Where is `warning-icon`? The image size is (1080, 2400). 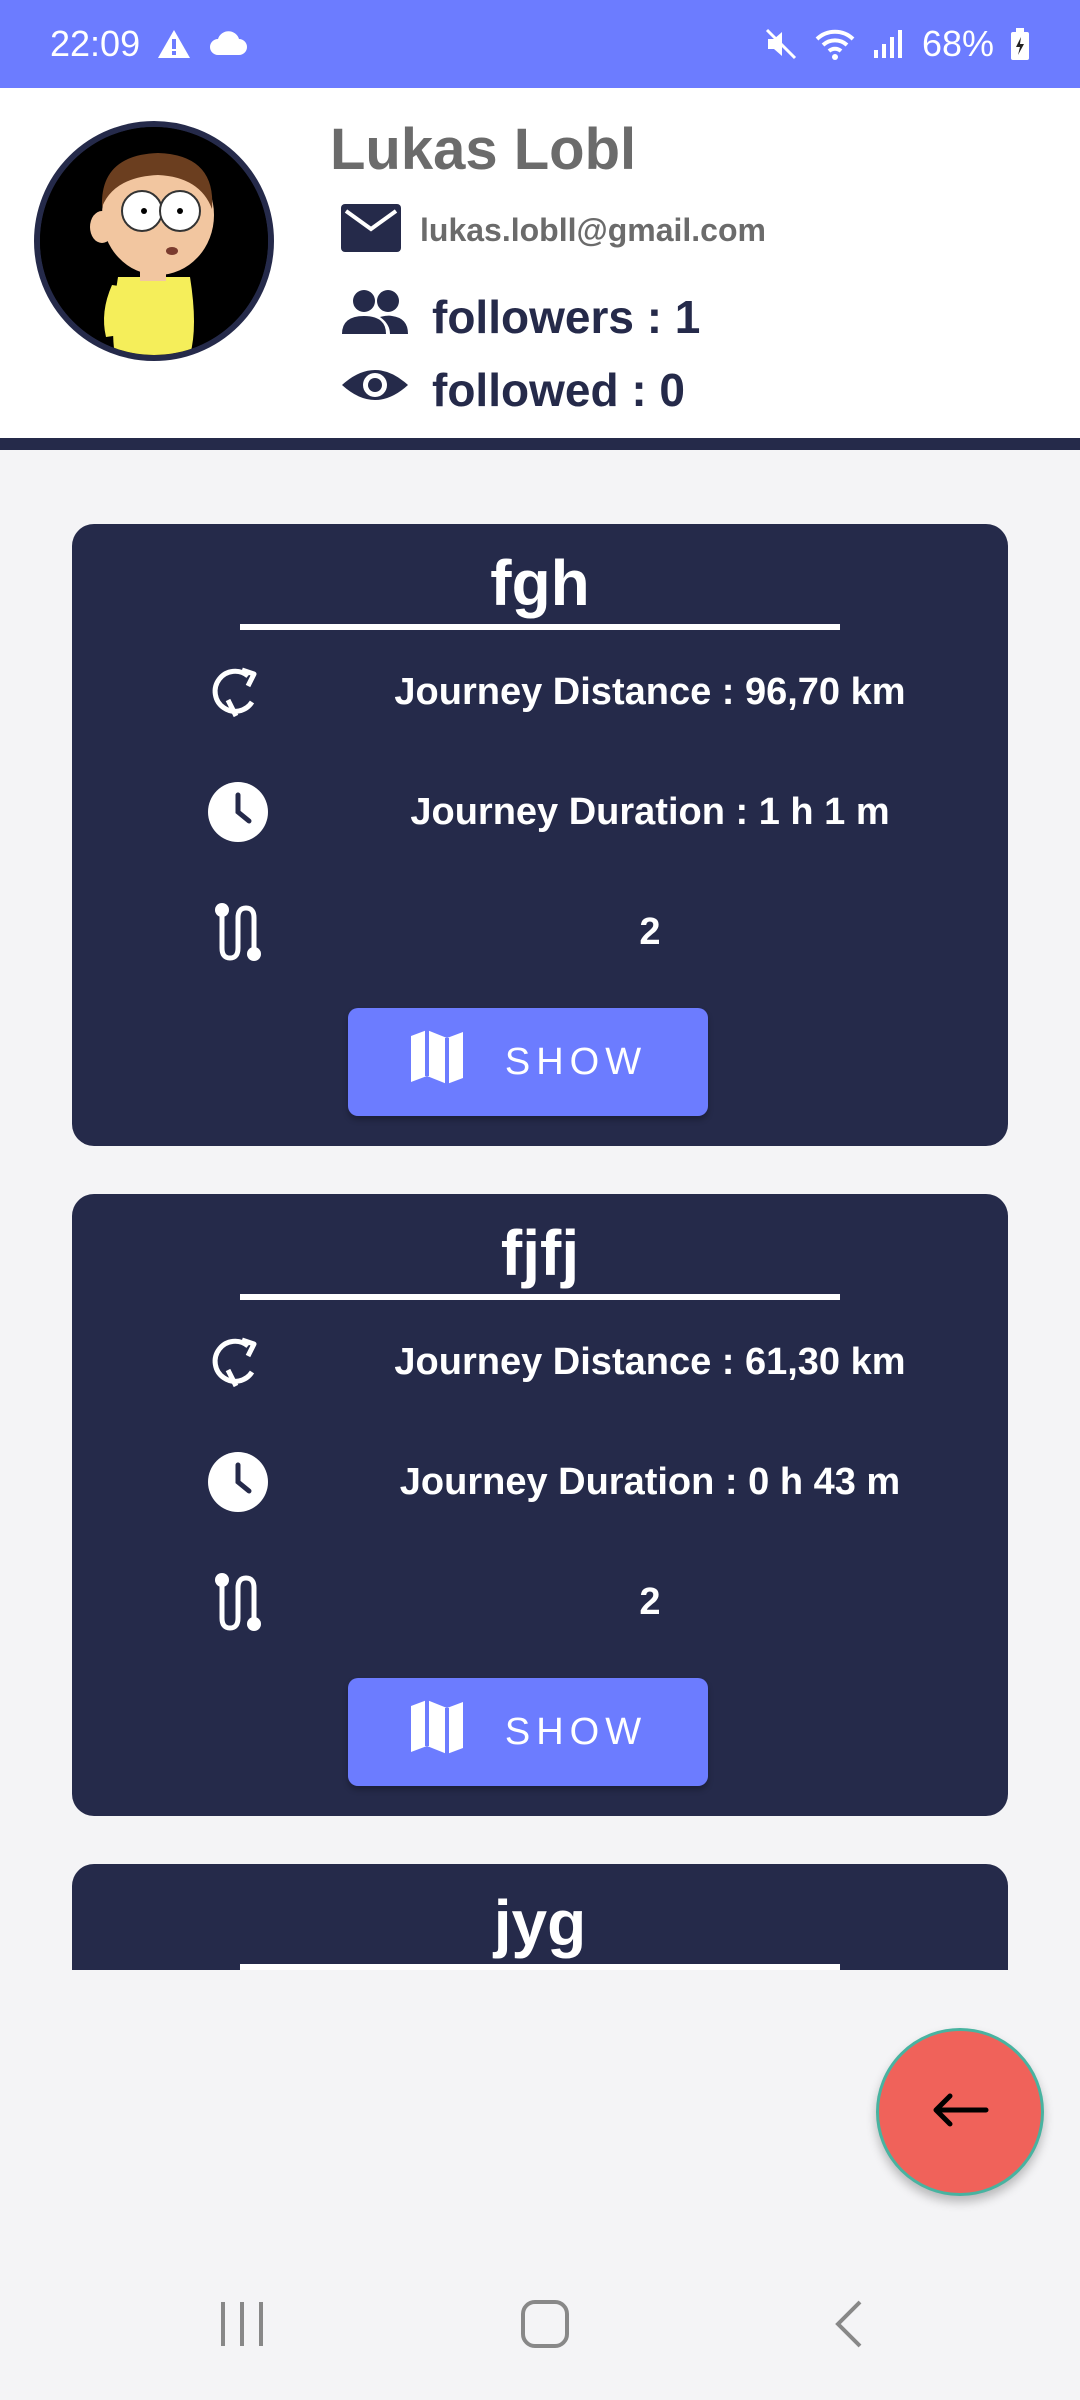 warning-icon is located at coordinates (174, 44).